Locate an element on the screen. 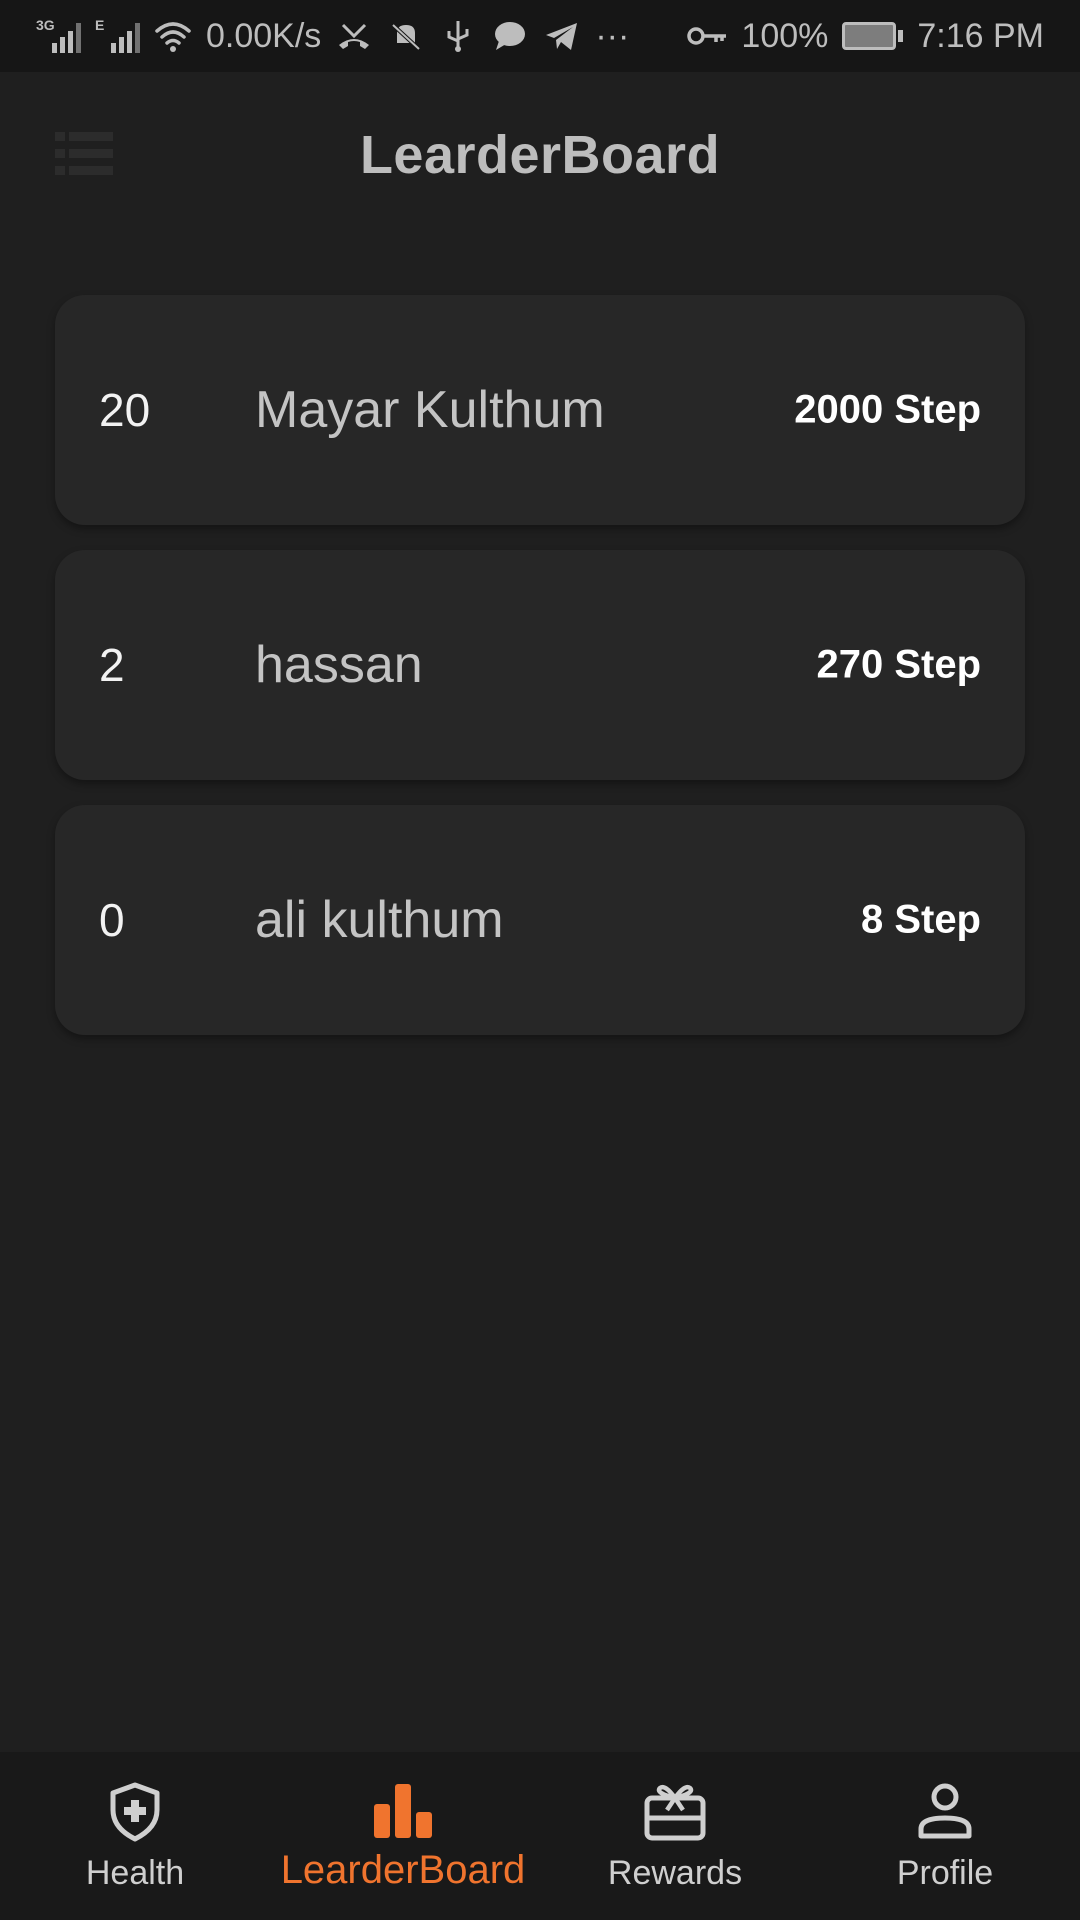 This screenshot has width=1080, height=1920. leaderboard-rank: 20 is located at coordinates (125, 410).